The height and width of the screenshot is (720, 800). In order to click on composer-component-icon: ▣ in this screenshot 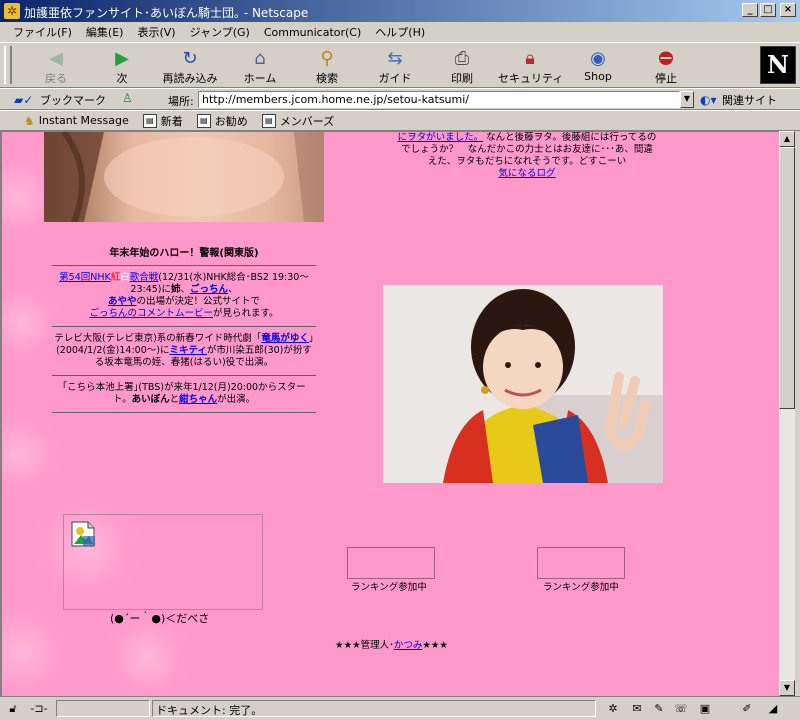, I will do `click(705, 708)`.